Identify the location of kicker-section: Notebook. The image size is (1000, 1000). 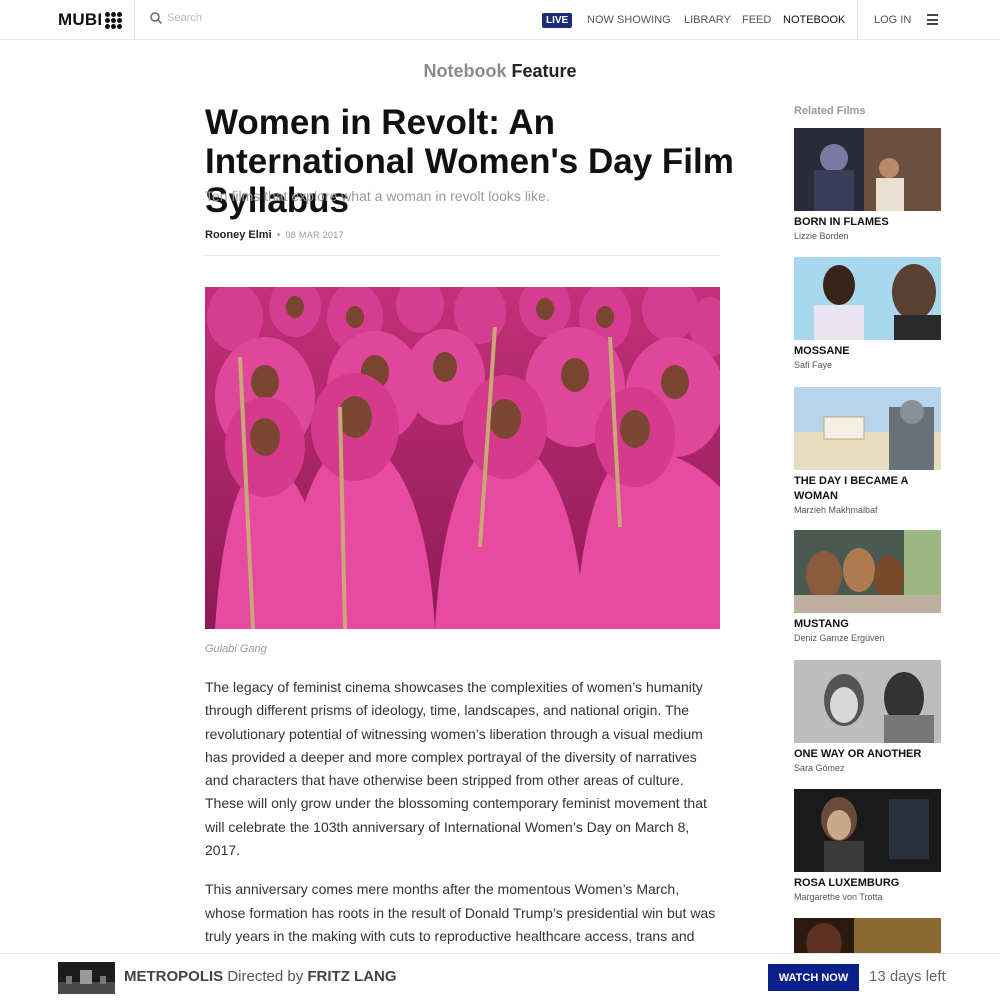
(464, 71).